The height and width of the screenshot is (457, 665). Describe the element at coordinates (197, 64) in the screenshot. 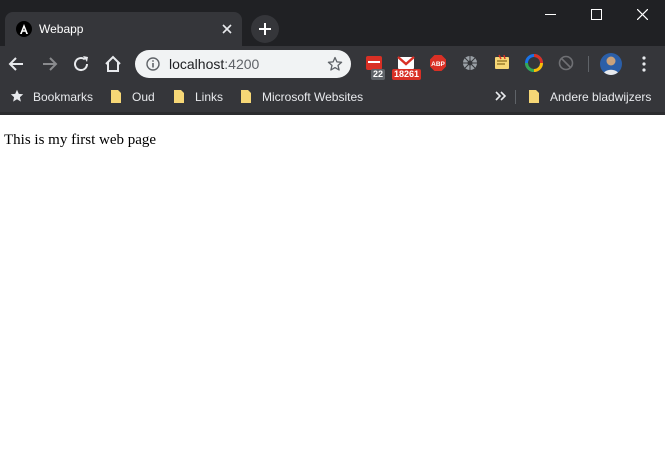

I see `url-host: localhost` at that location.